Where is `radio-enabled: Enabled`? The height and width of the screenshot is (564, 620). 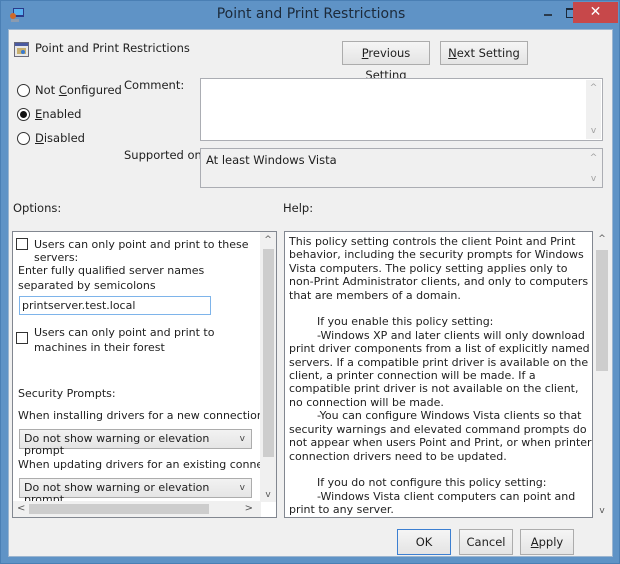 radio-enabled: Enabled is located at coordinates (49, 114).